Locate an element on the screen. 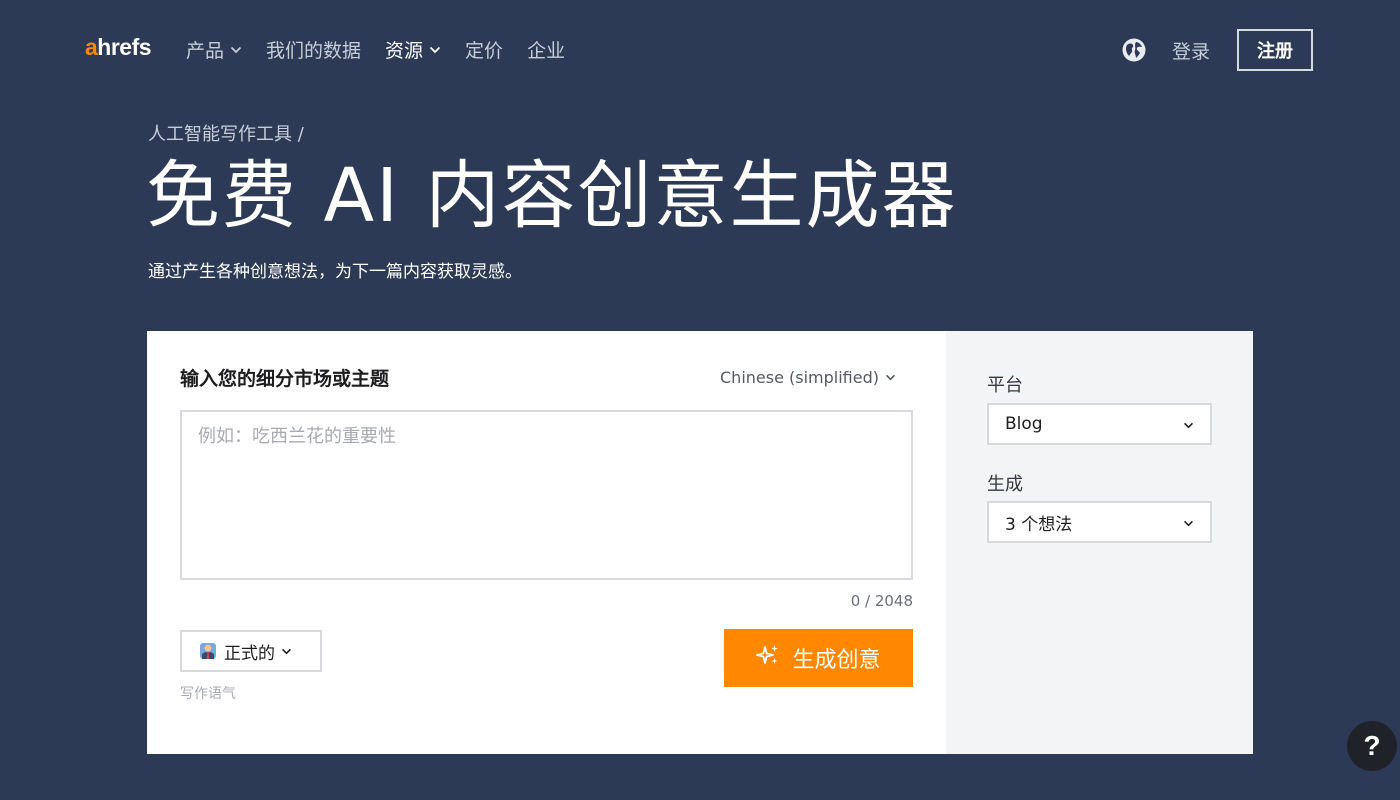 This screenshot has height=800, width=1400. topic-label: 输入您的细分市场或主题 is located at coordinates (285, 379).